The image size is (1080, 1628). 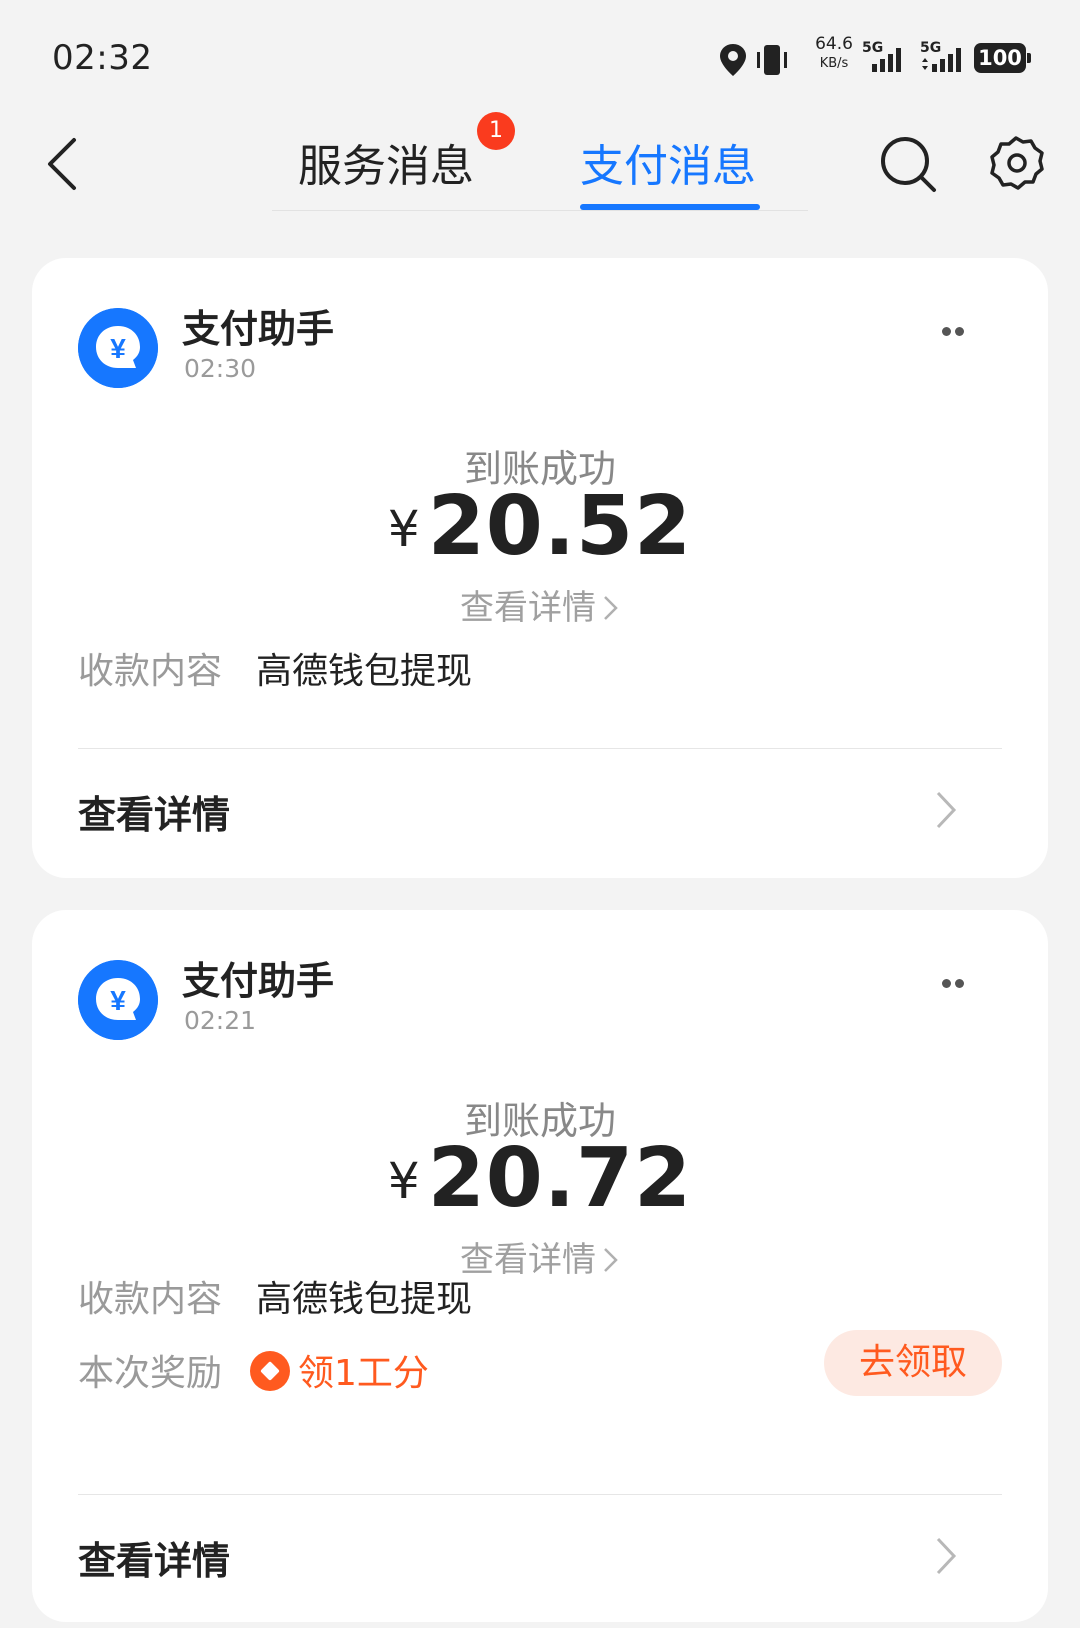 What do you see at coordinates (270, 1371) in the screenshot?
I see `reward-points-icon` at bounding box center [270, 1371].